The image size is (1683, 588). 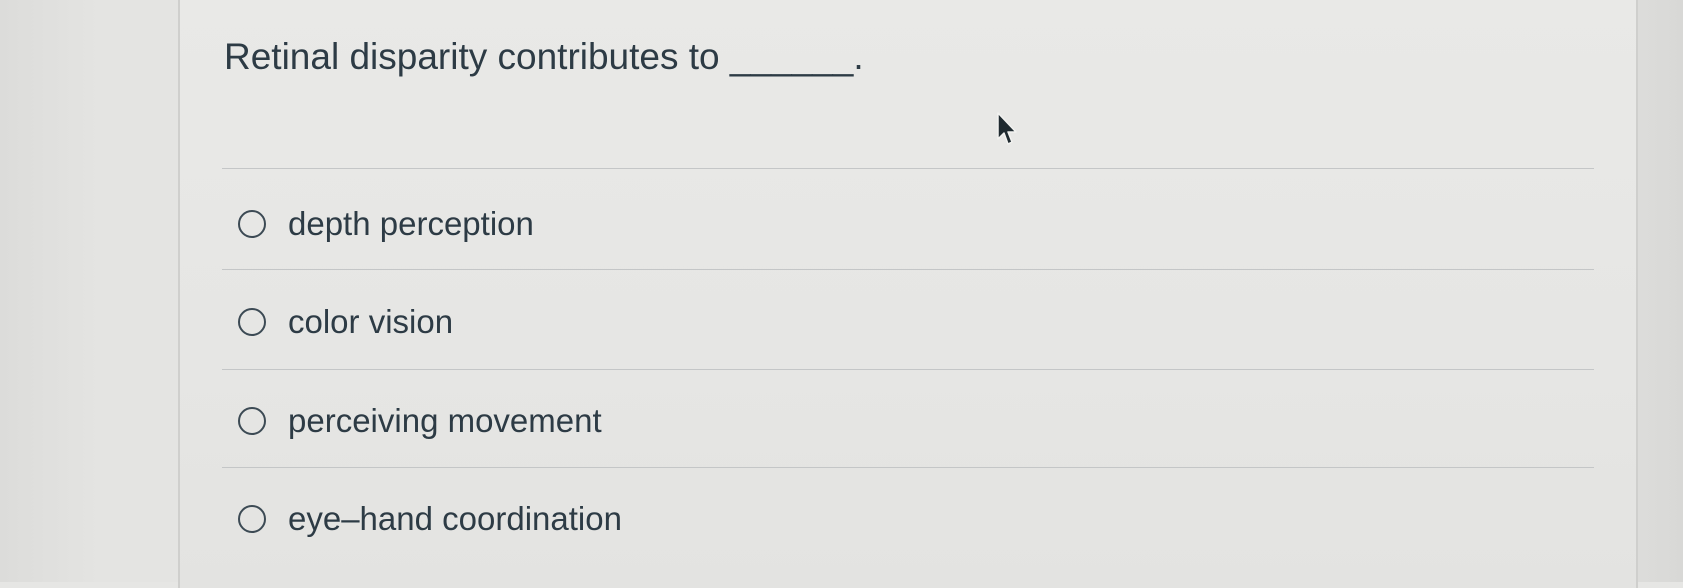 I want to click on answer-label: perceiving movement, so click(x=445, y=420).